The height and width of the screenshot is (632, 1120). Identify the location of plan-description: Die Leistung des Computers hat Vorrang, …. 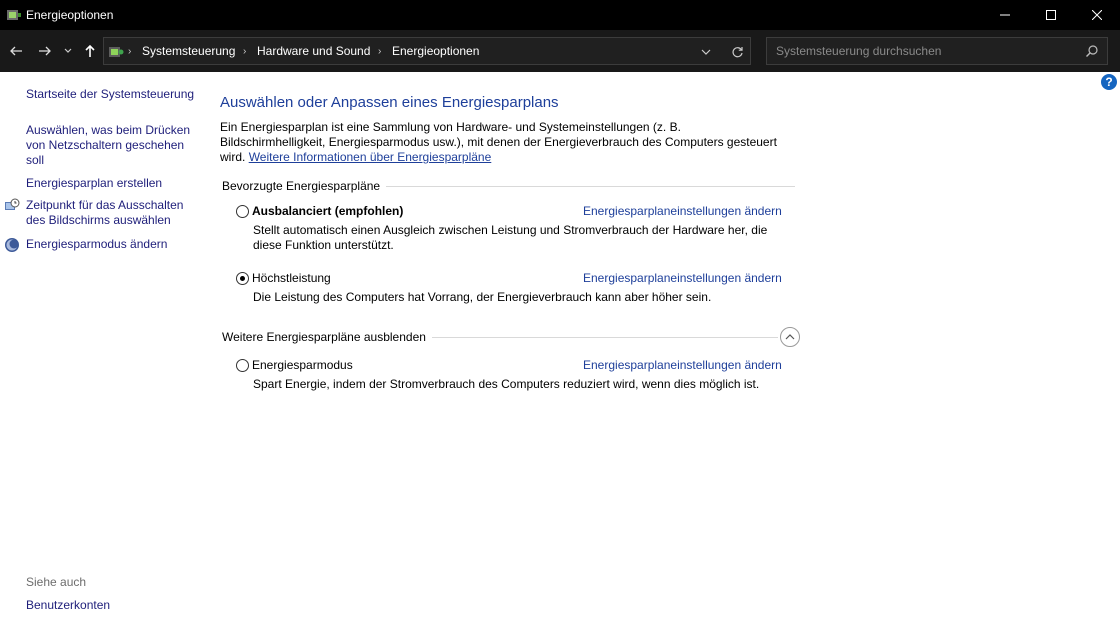
(482, 297).